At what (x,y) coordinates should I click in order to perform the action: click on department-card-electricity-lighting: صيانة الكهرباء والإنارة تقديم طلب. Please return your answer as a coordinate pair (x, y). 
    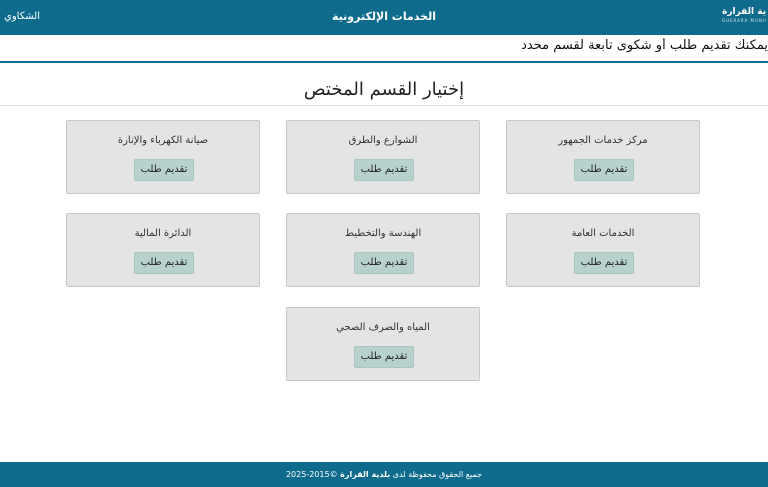
    Looking at the image, I should click on (163, 157).